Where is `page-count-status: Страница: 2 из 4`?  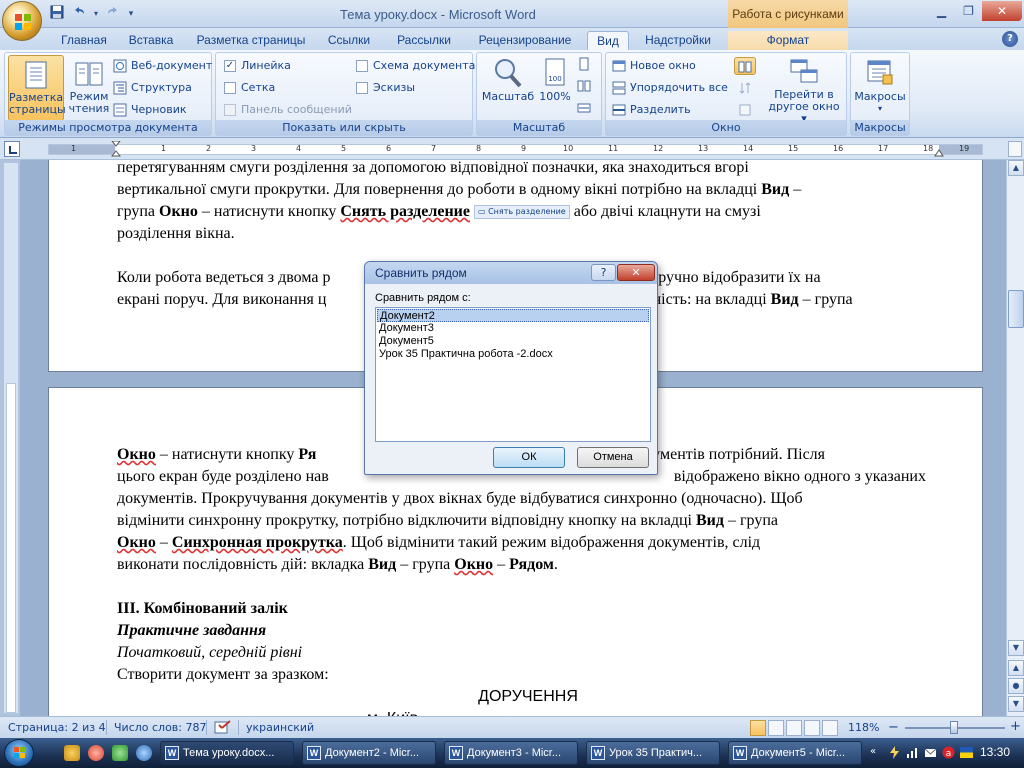 page-count-status: Страница: 2 из 4 is located at coordinates (57, 727).